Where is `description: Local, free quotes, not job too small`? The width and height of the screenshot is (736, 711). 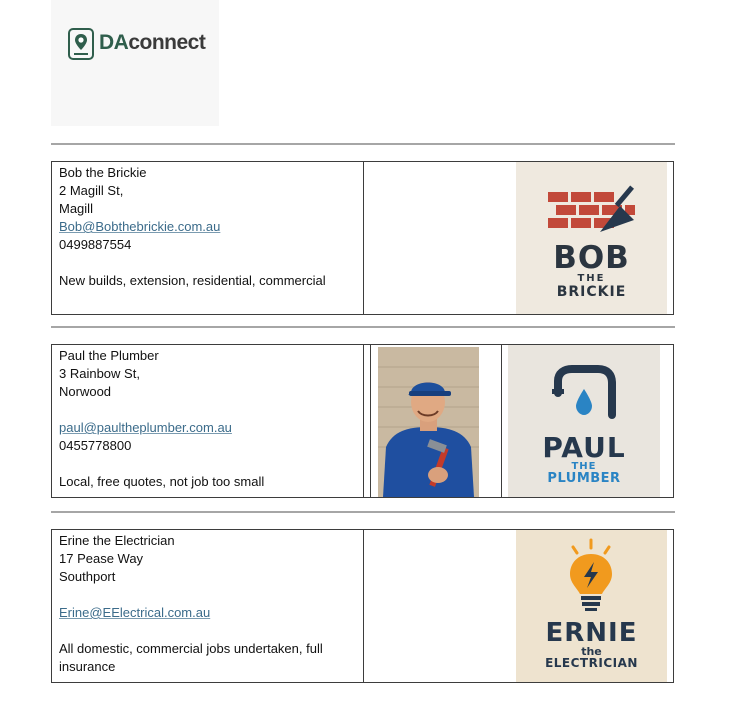
description: Local, free quotes, not job too small is located at coordinates (162, 481).